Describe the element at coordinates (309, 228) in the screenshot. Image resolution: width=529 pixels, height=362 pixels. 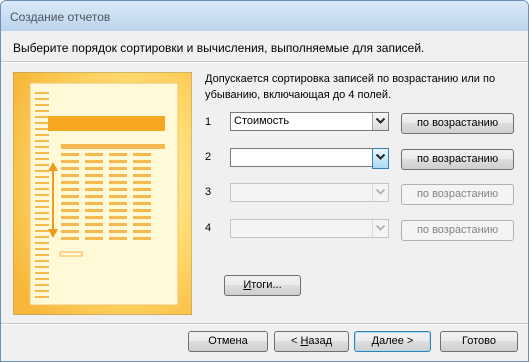
I see `sort-field-4-combo` at that location.